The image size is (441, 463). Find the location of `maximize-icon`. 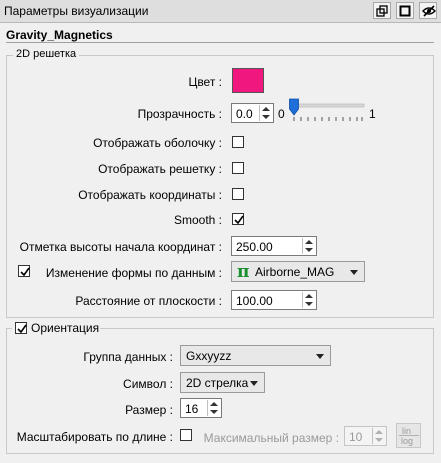

maximize-icon is located at coordinates (405, 11).